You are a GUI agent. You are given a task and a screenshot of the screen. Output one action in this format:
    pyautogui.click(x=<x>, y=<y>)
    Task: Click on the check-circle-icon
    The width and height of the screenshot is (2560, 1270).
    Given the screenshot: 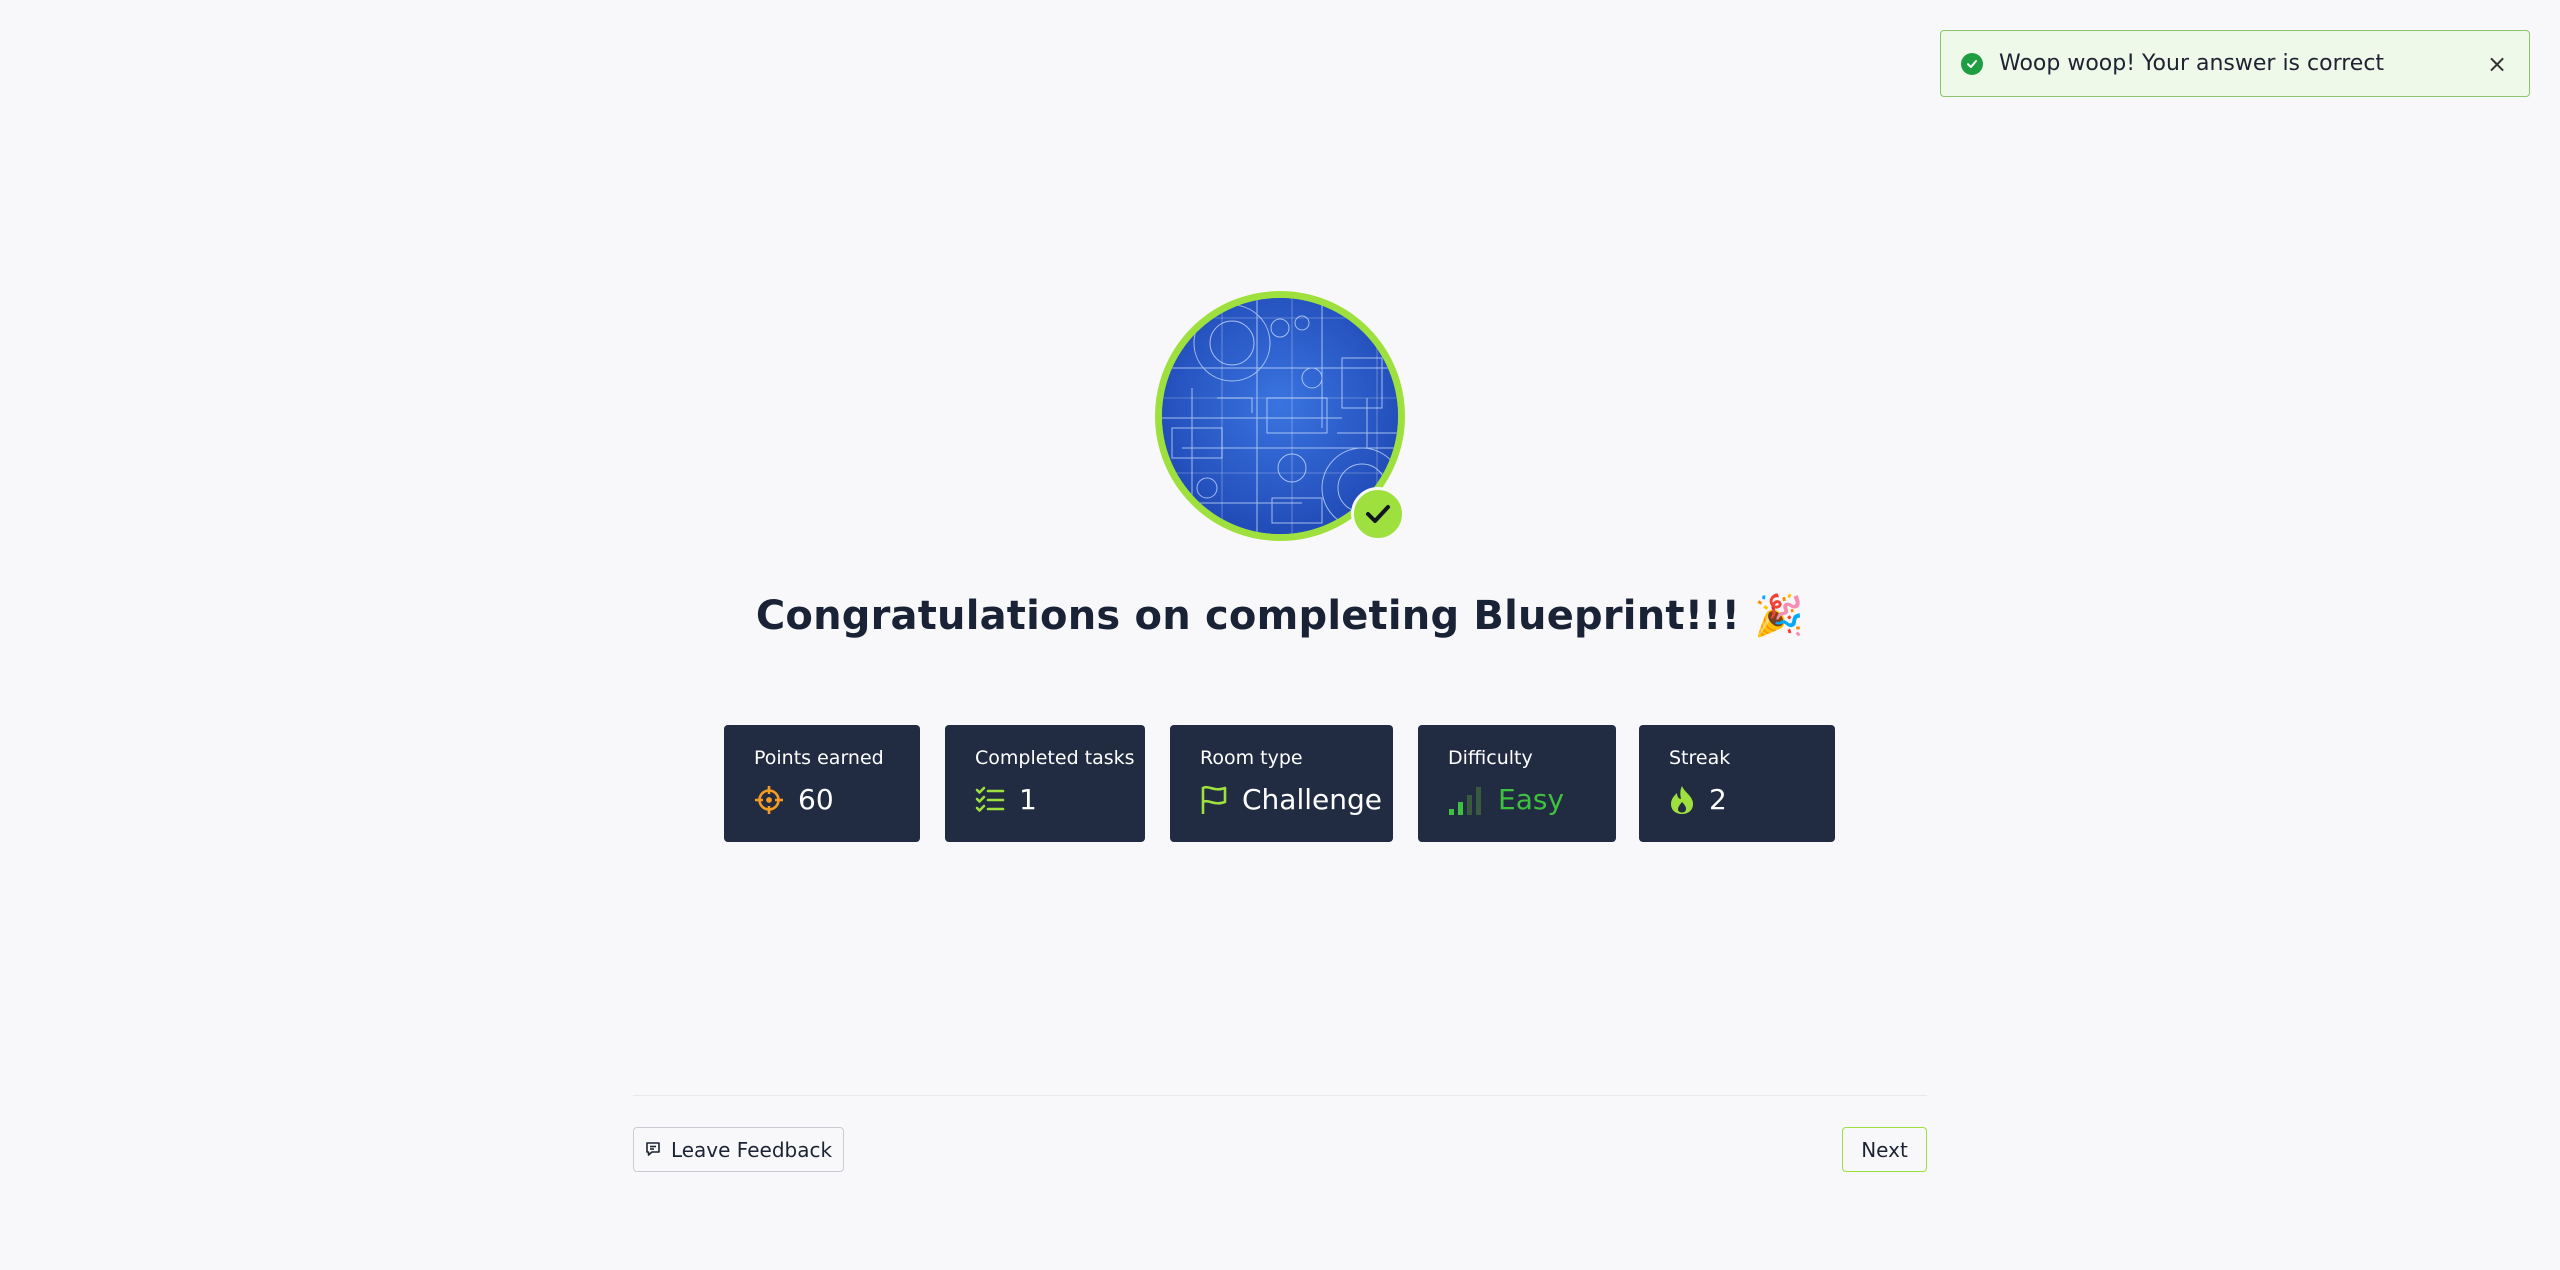 What is the action you would take?
    pyautogui.click(x=1972, y=63)
    